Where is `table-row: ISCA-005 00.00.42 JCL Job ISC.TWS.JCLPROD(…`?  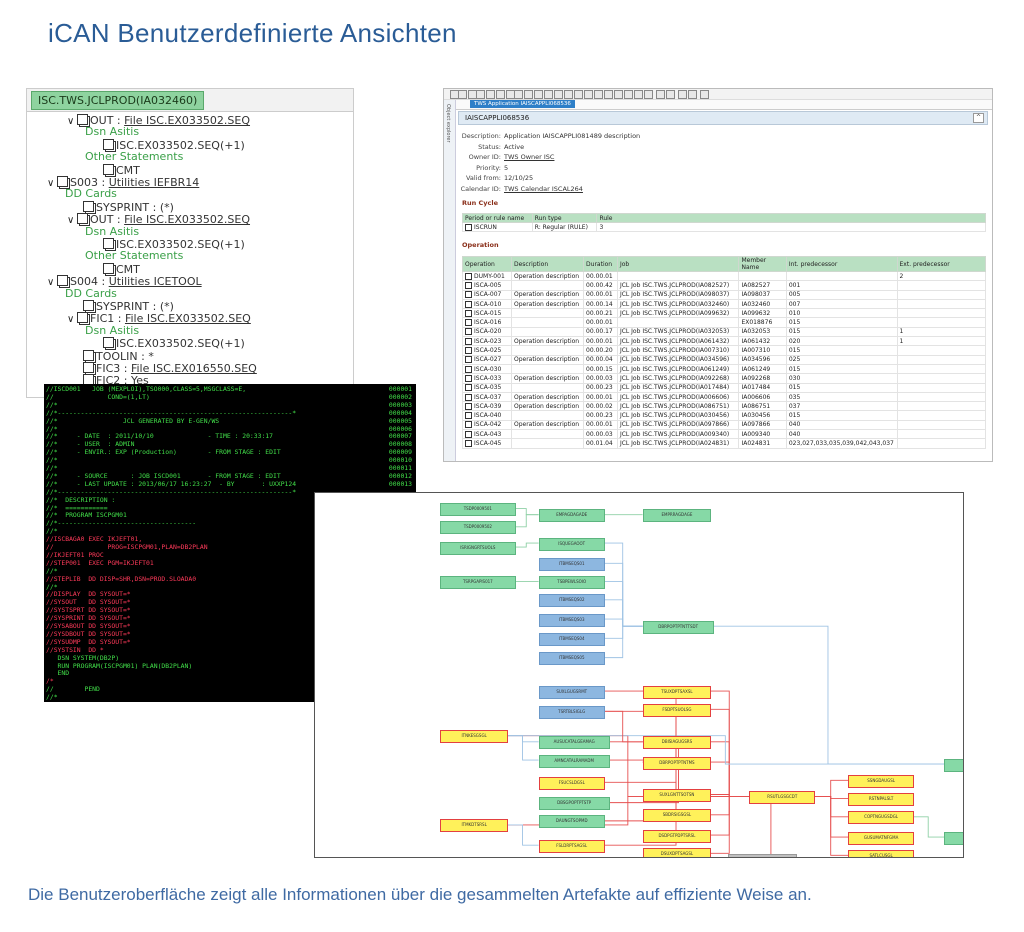
table-row: ISCA-005 00.00.42 JCL Job ISC.TWS.JCLPROD(… is located at coordinates (724, 285).